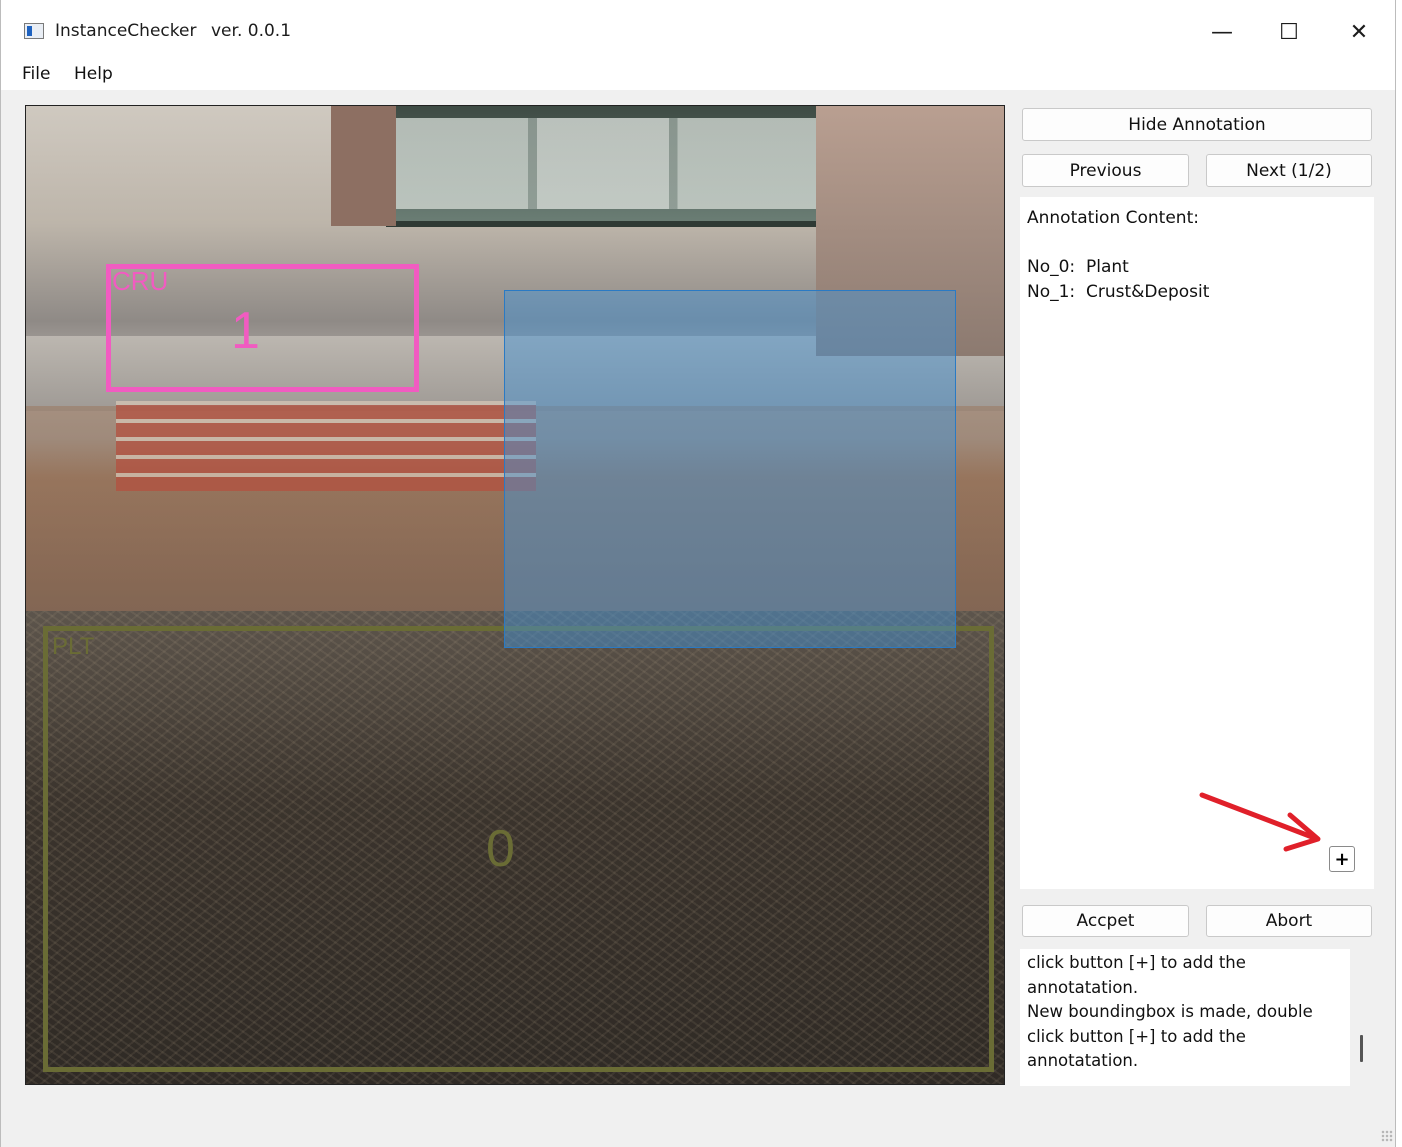  What do you see at coordinates (616, 166) in the screenshot?
I see `scene-window` at bounding box center [616, 166].